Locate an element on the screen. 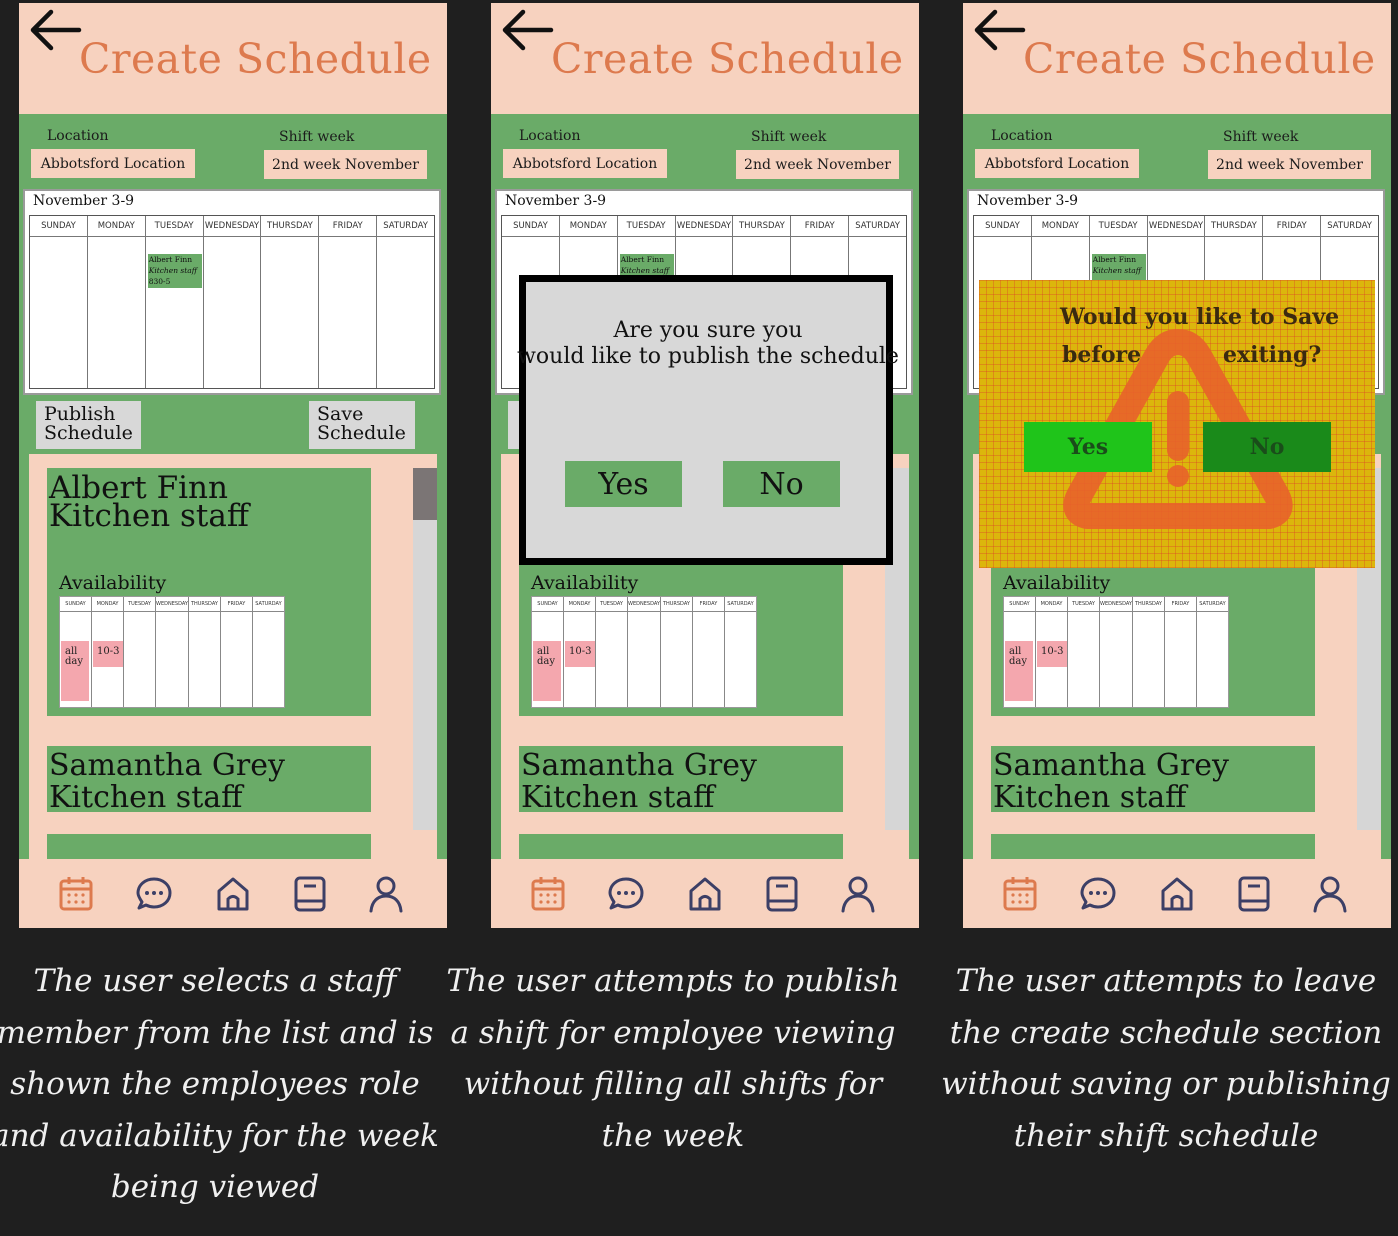 This screenshot has height=1236, width=1398. day-column: WEDNESDAY is located at coordinates (232, 302).